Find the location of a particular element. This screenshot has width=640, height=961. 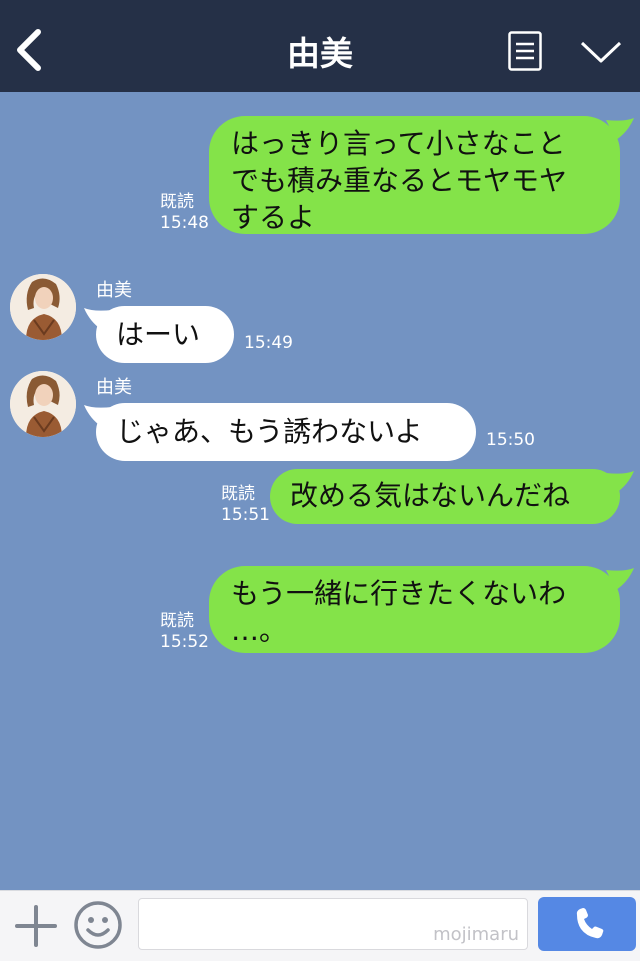

message-input: mojimaru is located at coordinates (333, 924).